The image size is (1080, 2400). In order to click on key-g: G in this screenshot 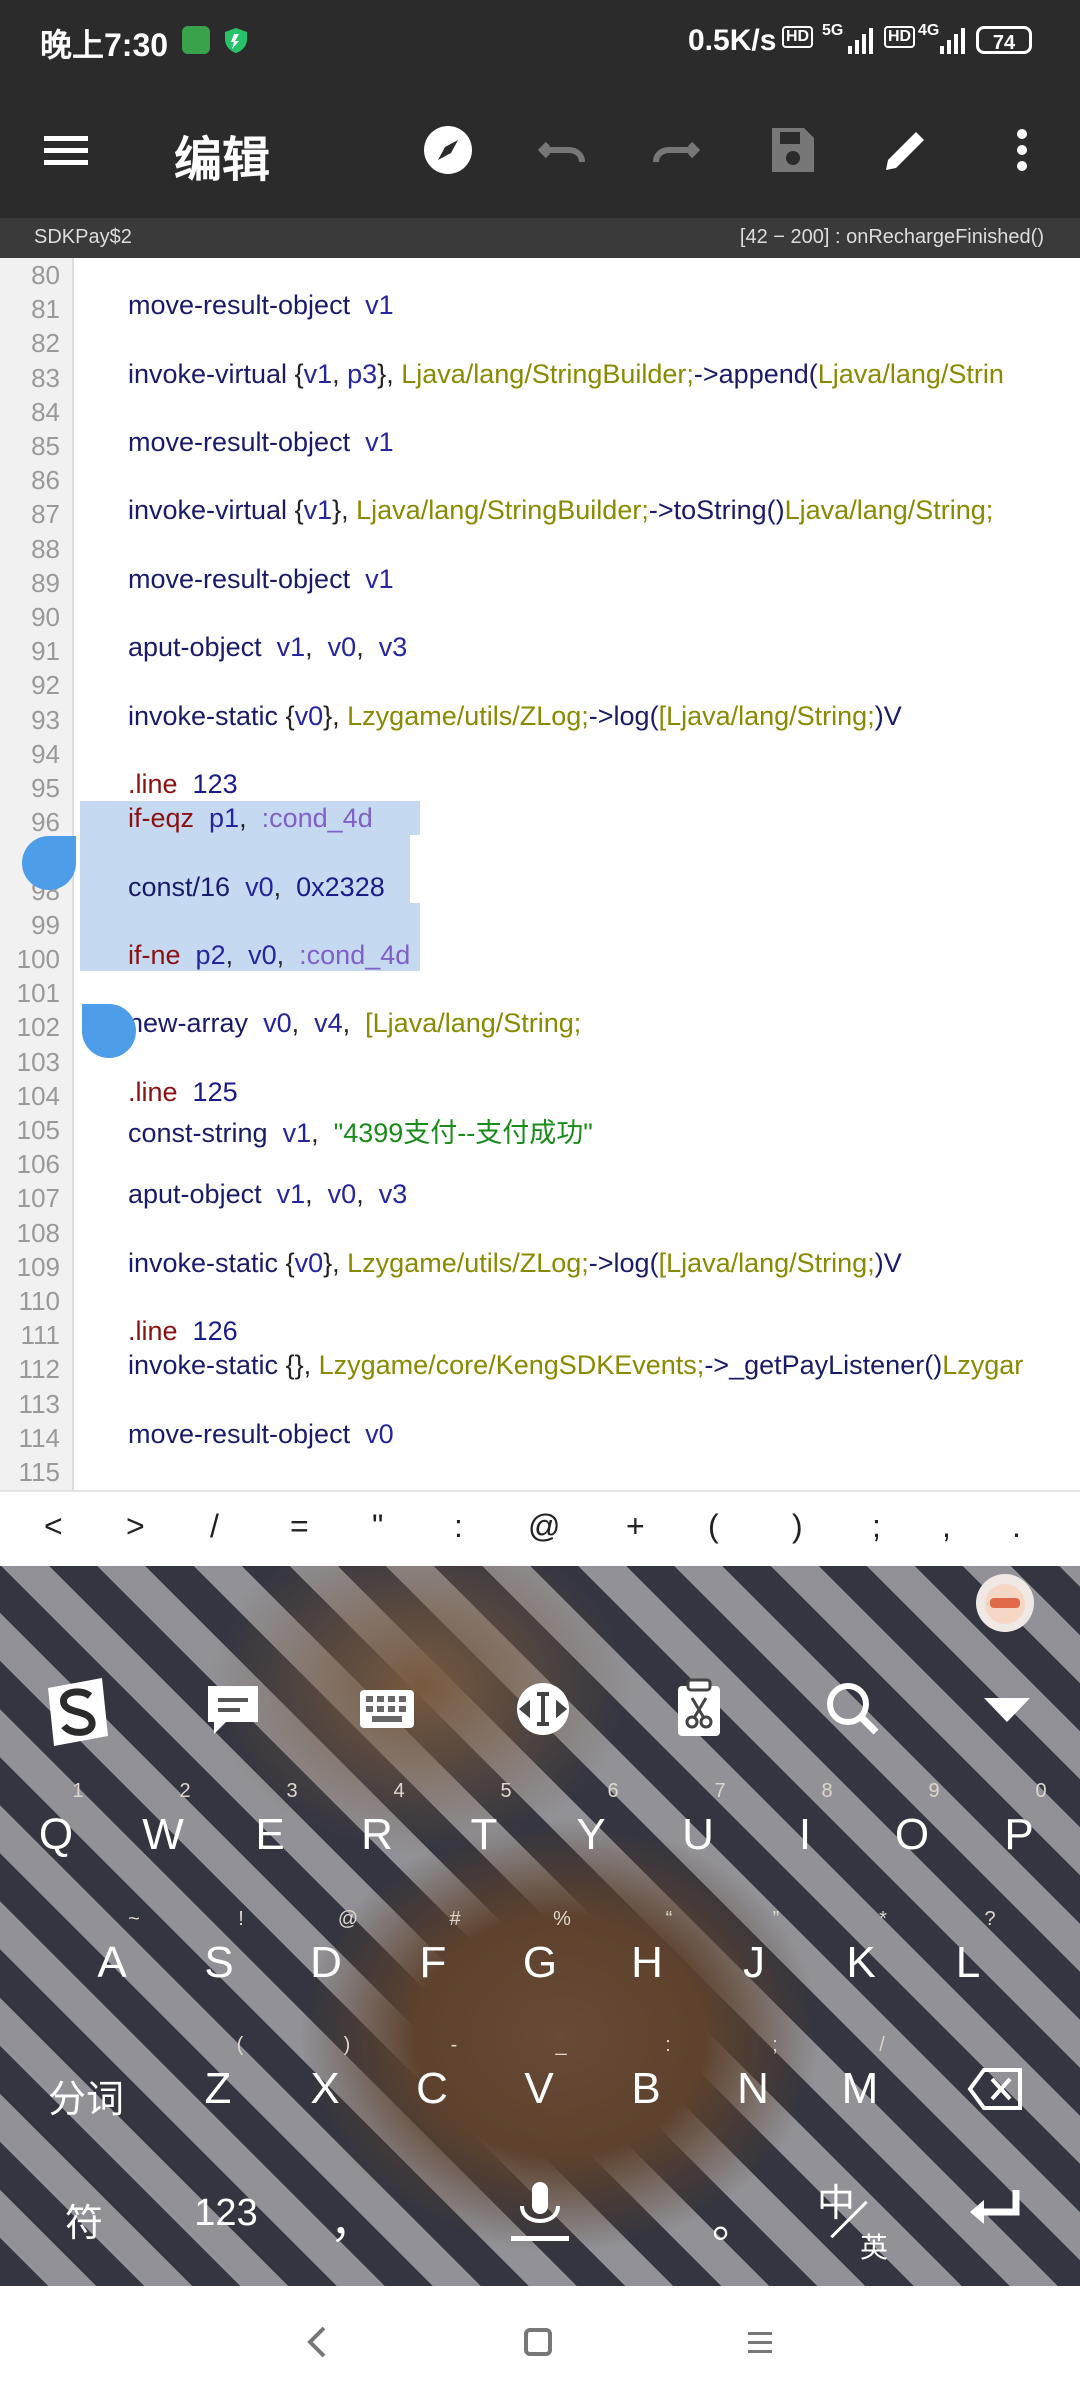, I will do `click(540, 1963)`.